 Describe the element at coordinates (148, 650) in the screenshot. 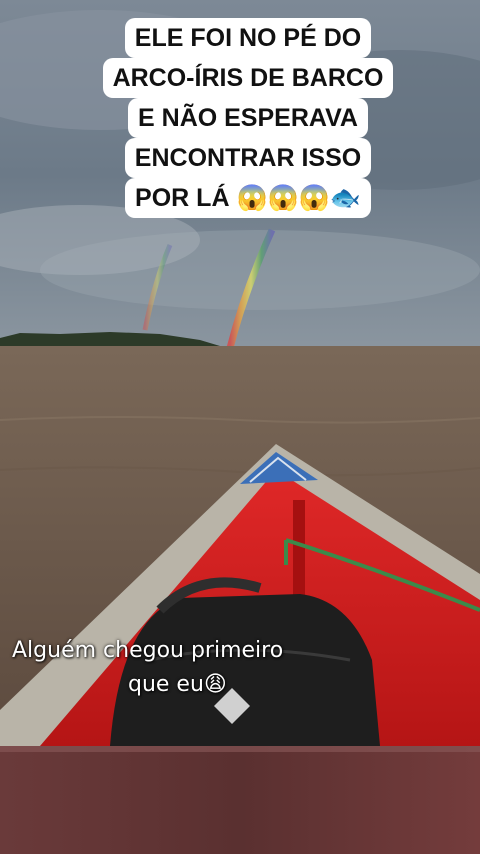

I see `overlay-line-1: Alguém chegou primeiro` at that location.